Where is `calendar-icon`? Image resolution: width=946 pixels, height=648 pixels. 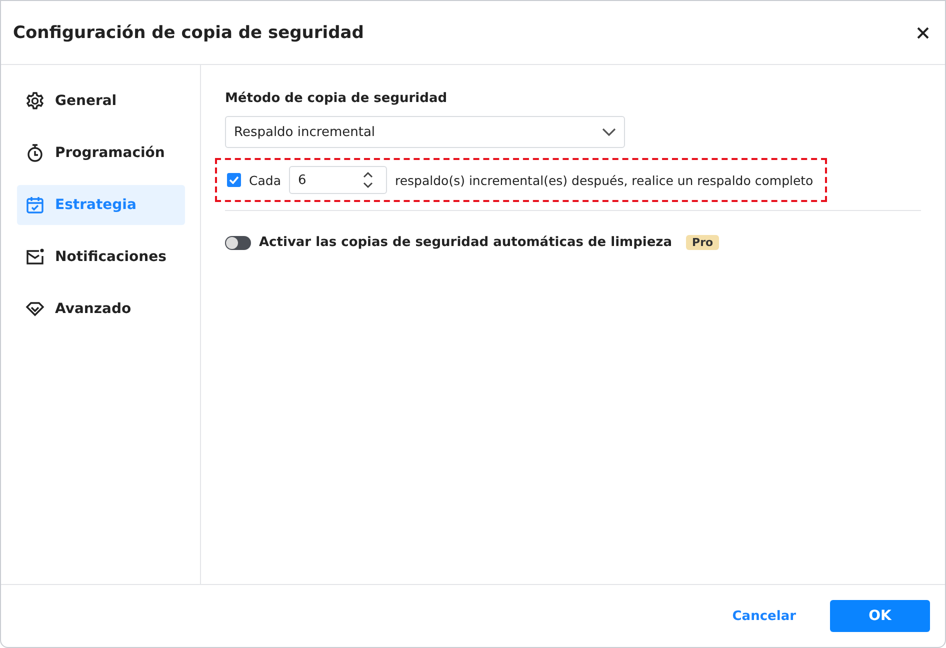 calendar-icon is located at coordinates (35, 205).